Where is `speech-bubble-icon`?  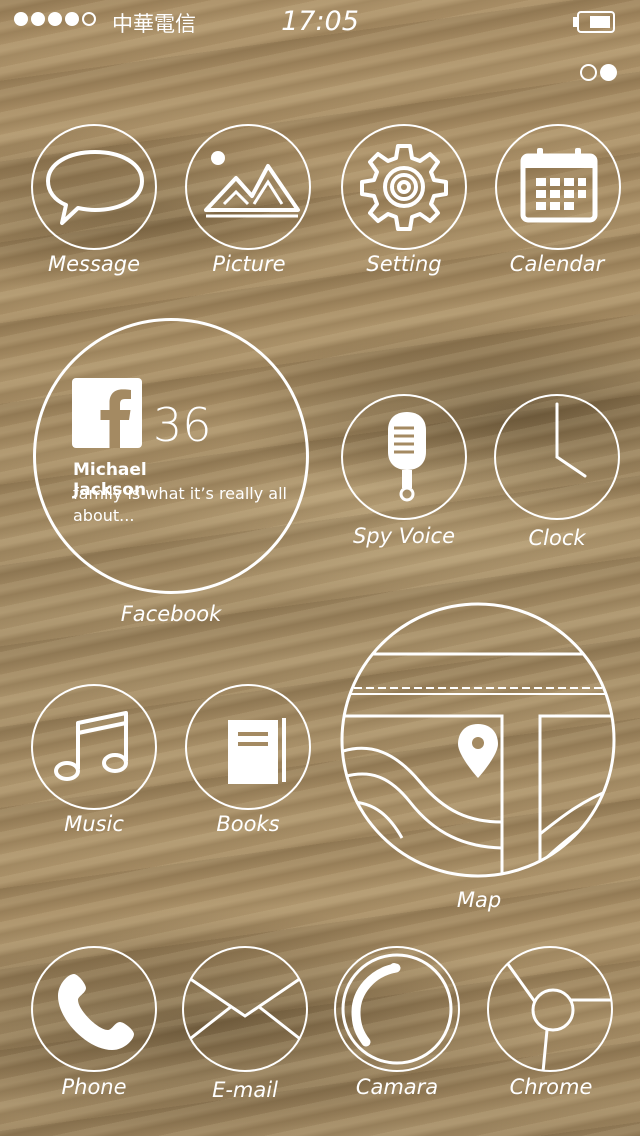
speech-bubble-icon is located at coordinates (95, 187).